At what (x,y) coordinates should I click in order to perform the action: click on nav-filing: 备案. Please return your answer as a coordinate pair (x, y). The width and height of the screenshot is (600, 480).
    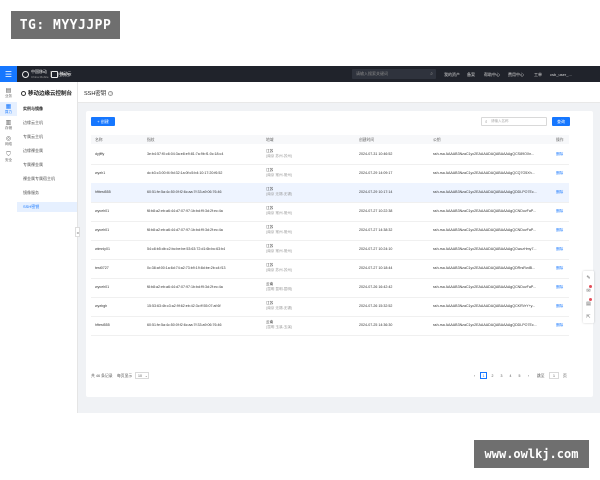
    Looking at the image, I should click on (471, 75).